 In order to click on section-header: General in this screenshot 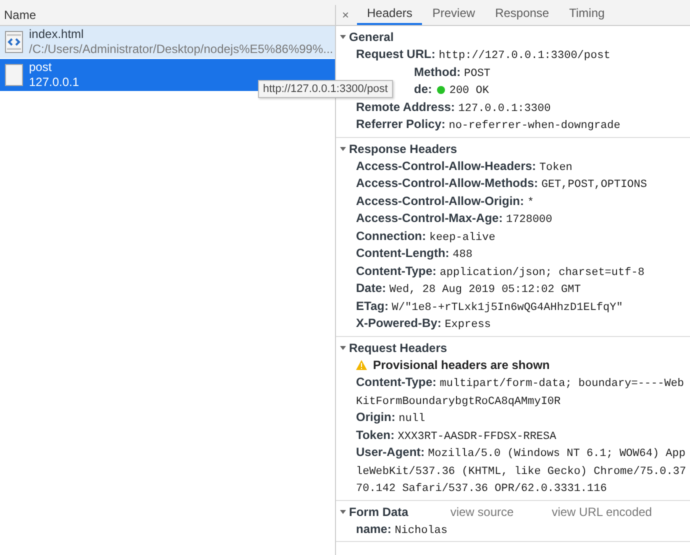, I will do `click(367, 37)`.